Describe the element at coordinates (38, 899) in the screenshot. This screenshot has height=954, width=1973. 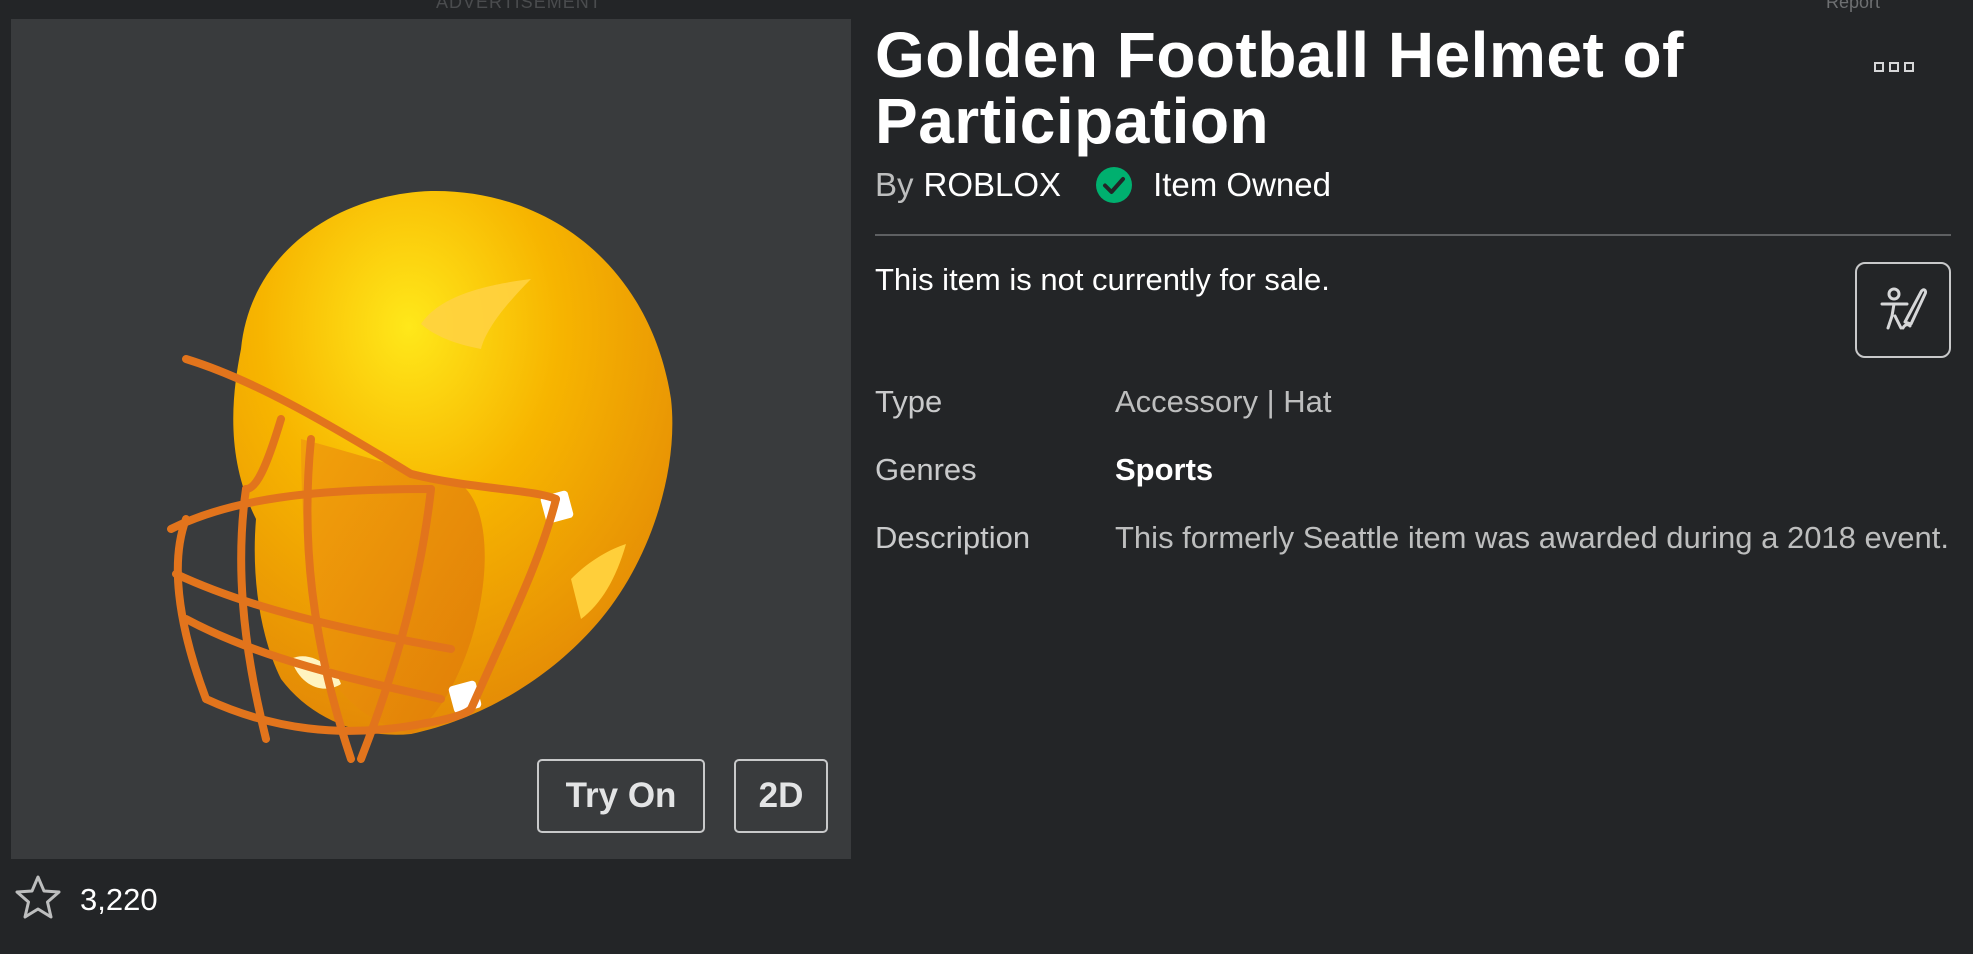
I see `star-outline-icon` at that location.